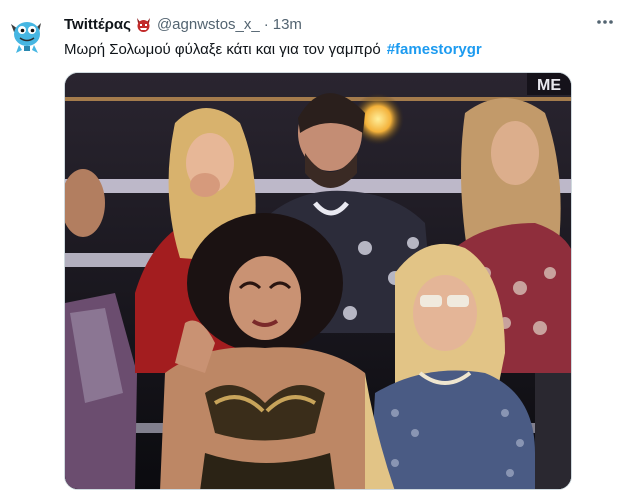 This screenshot has width=628, height=491. What do you see at coordinates (97, 24) in the screenshot?
I see `display-name: Twittέρας` at bounding box center [97, 24].